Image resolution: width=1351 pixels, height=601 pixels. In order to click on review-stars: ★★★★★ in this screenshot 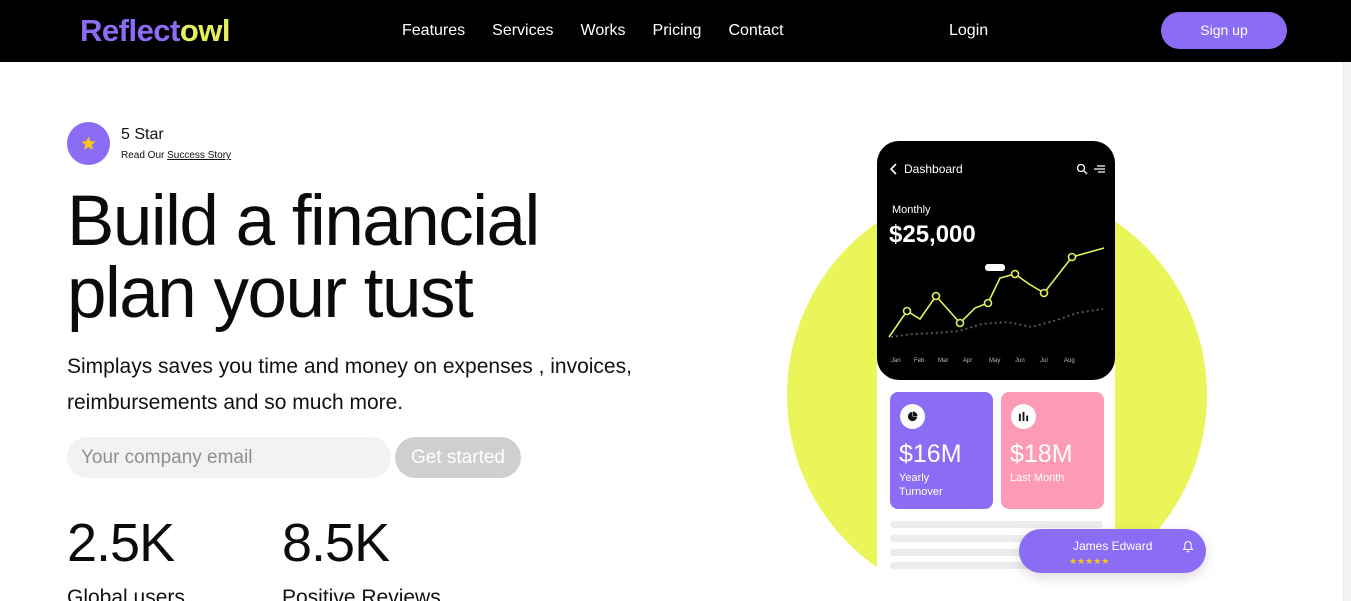, I will do `click(1089, 561)`.